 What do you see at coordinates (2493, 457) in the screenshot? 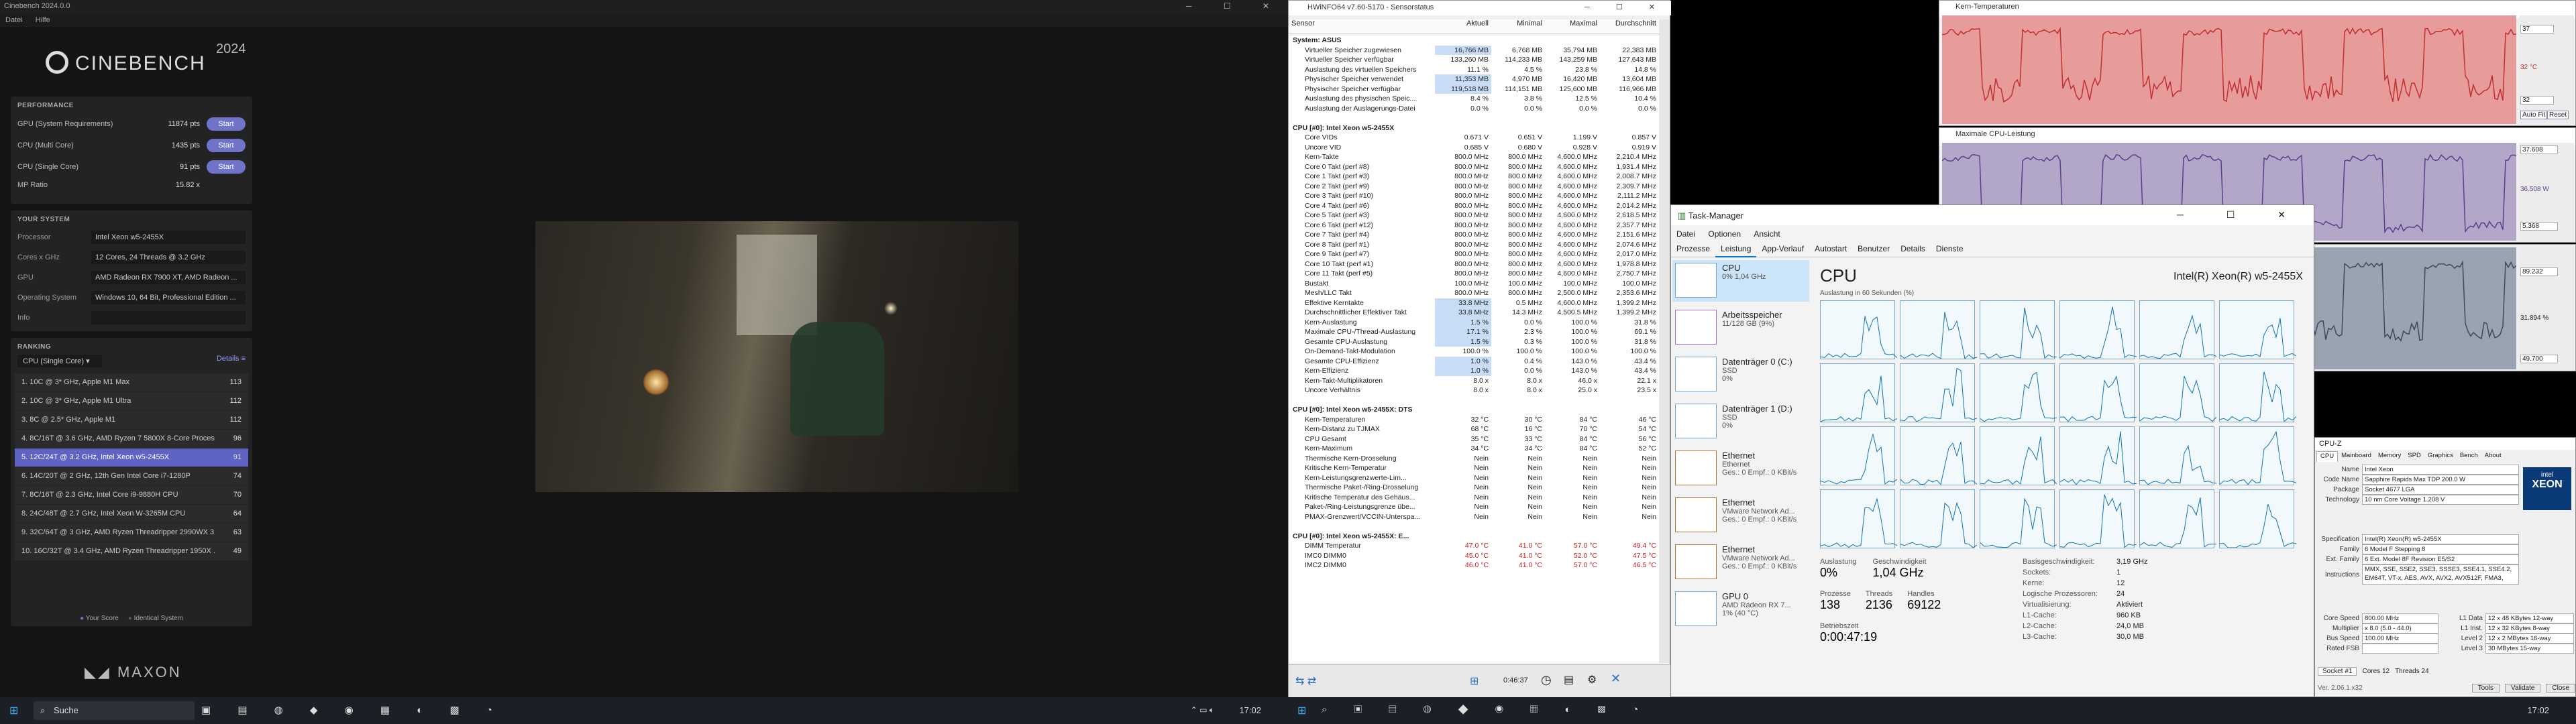
I see `cpuz-tab-about: About` at bounding box center [2493, 457].